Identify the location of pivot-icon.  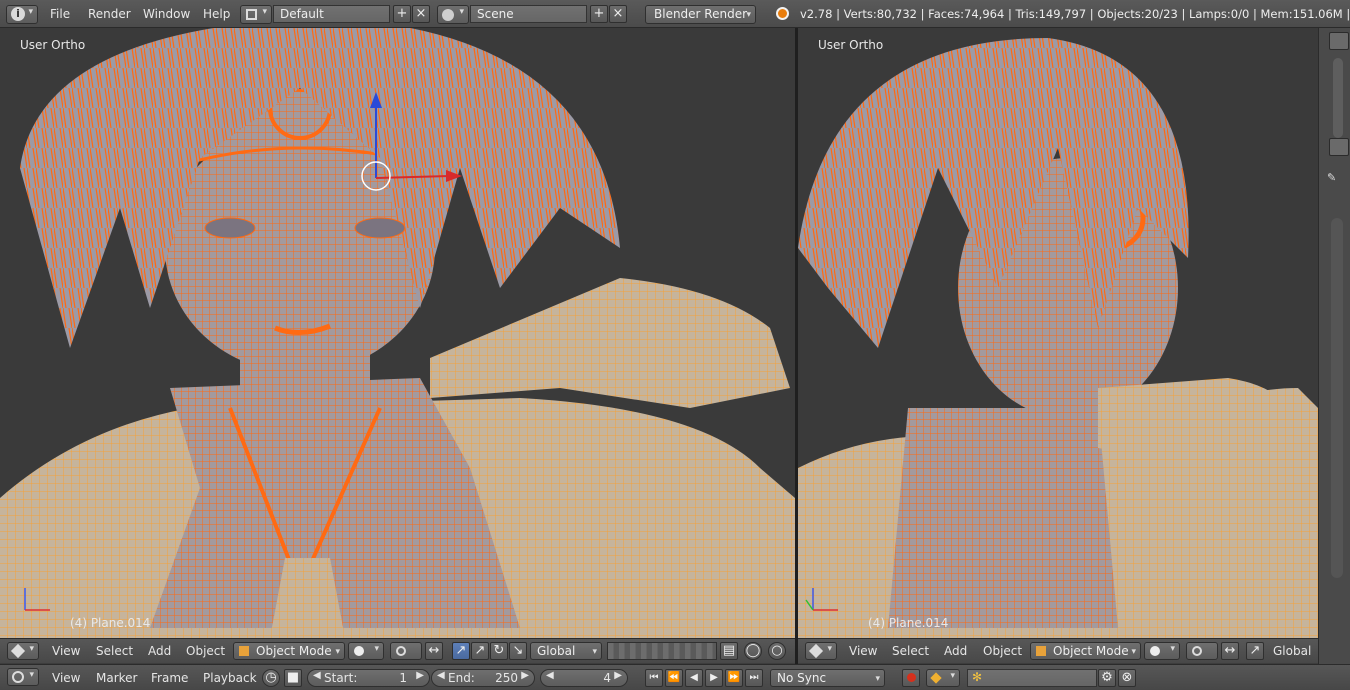
(1197, 651).